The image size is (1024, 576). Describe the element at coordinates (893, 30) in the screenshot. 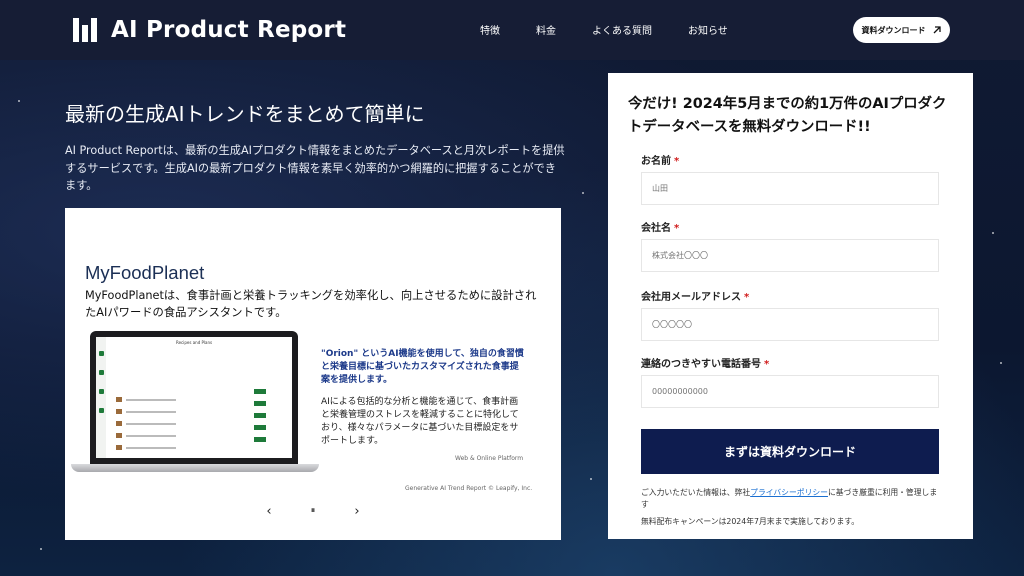

I see `header-download-label: 資料ダウンロード` at that location.